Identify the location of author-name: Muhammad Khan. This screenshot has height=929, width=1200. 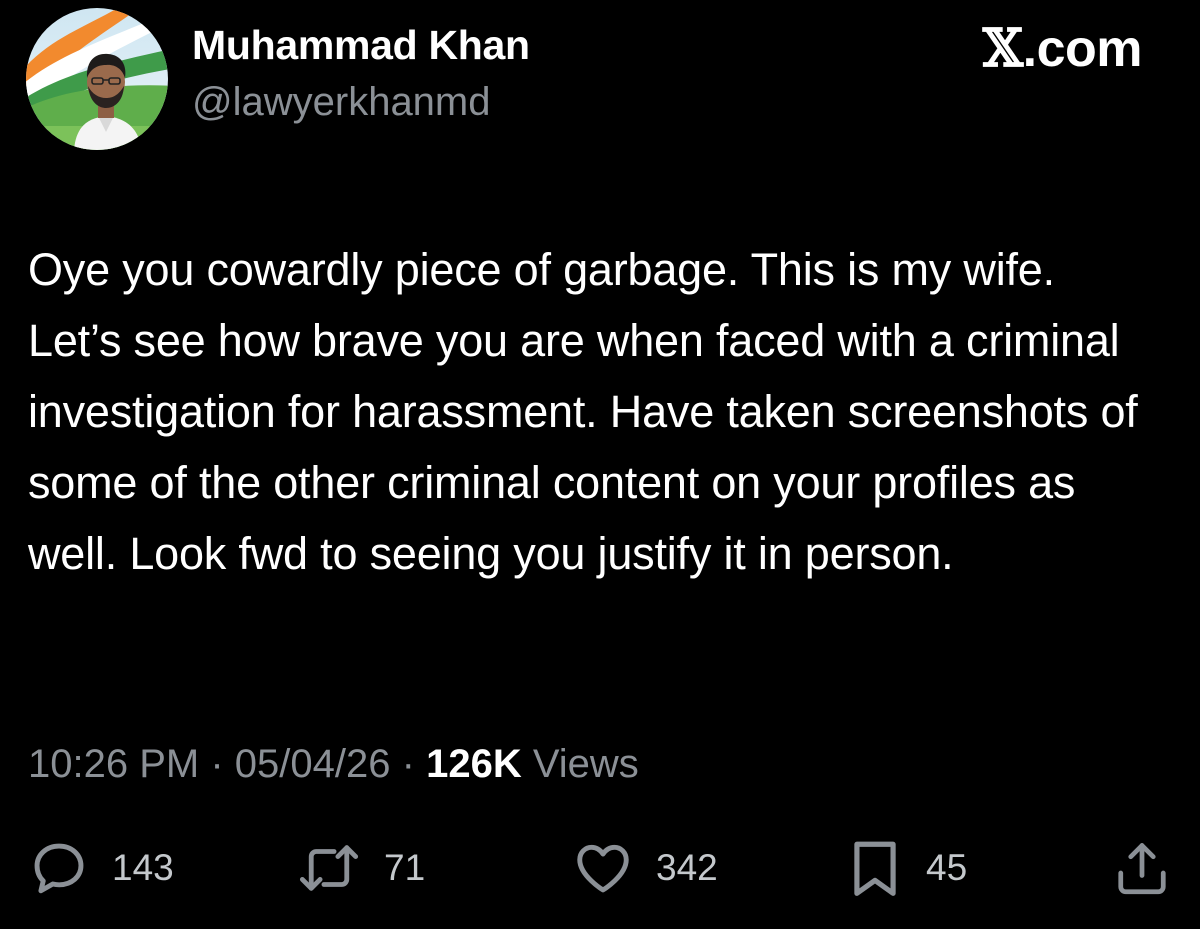
(361, 45).